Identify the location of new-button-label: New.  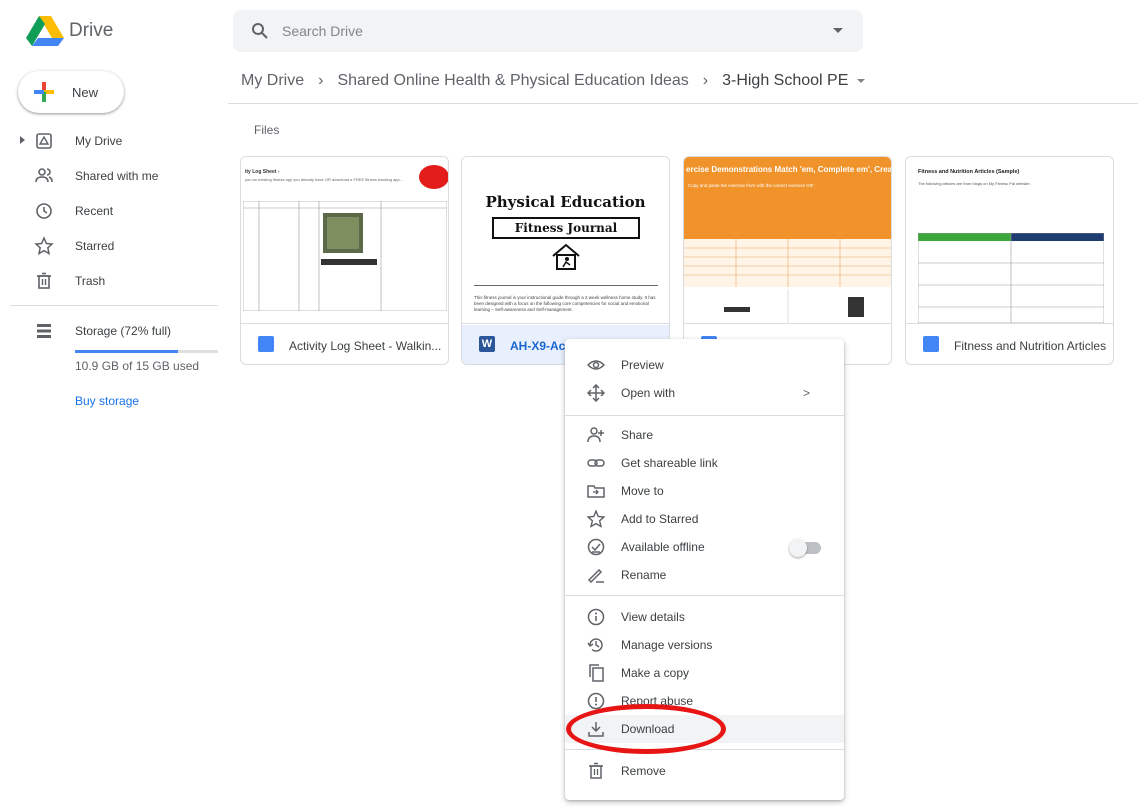
(85, 92).